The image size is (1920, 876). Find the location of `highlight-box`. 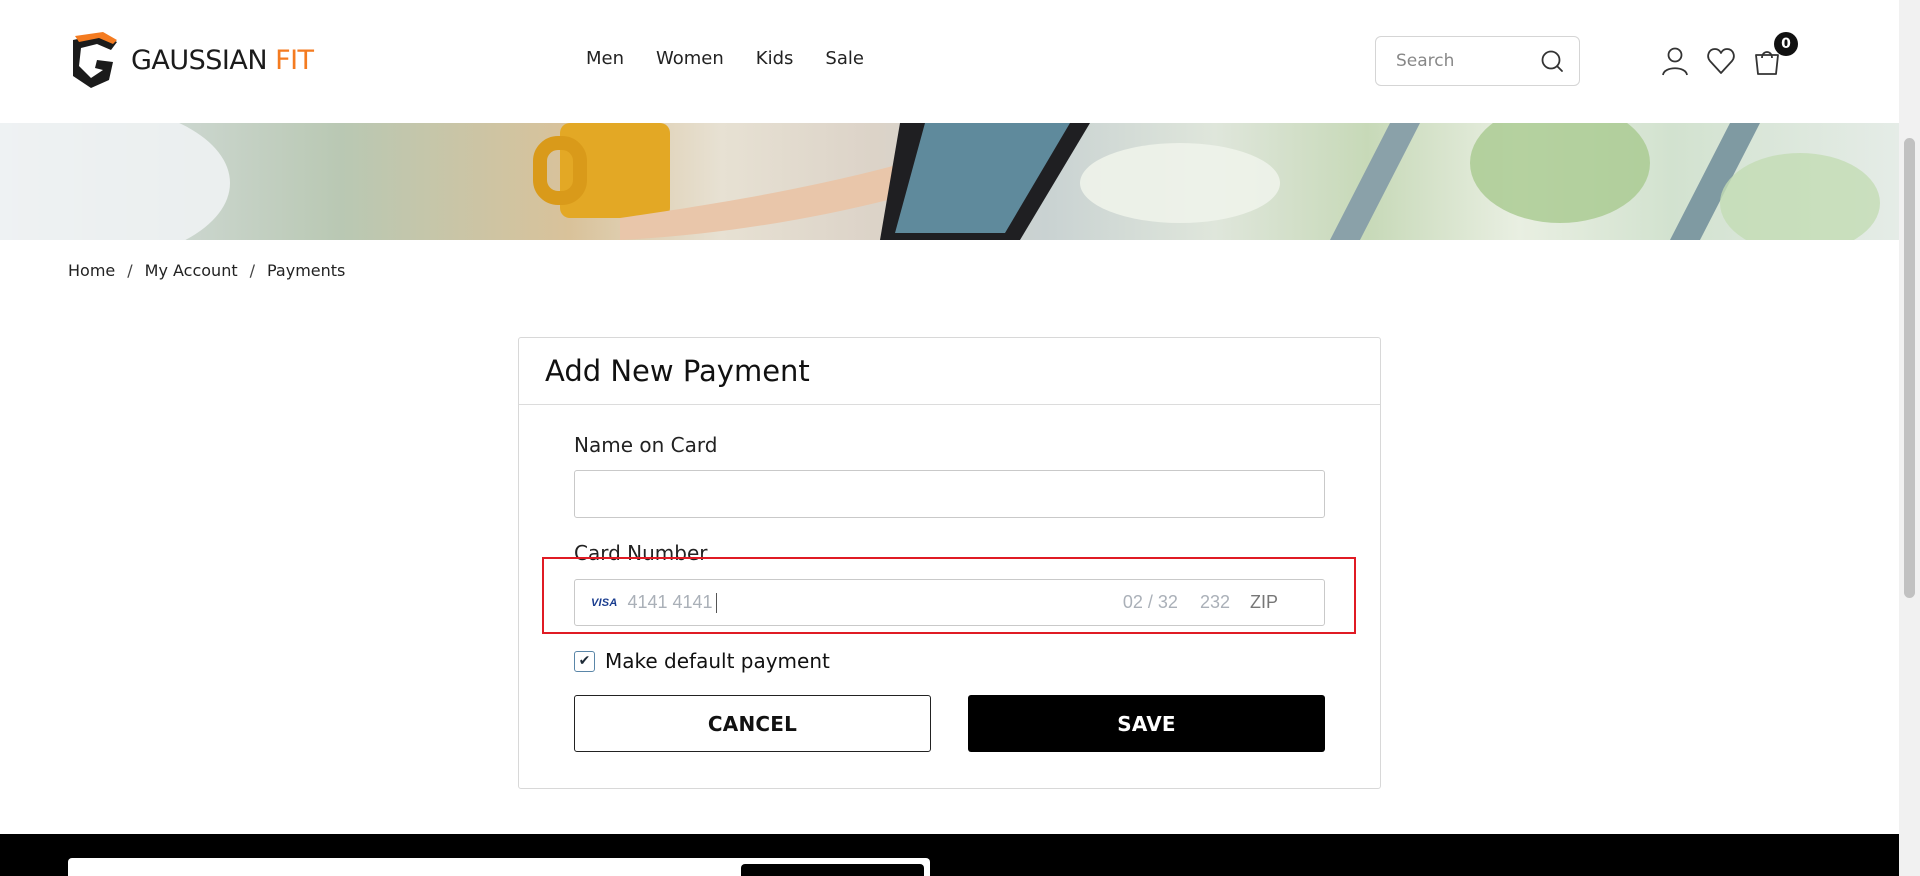

highlight-box is located at coordinates (949, 595).